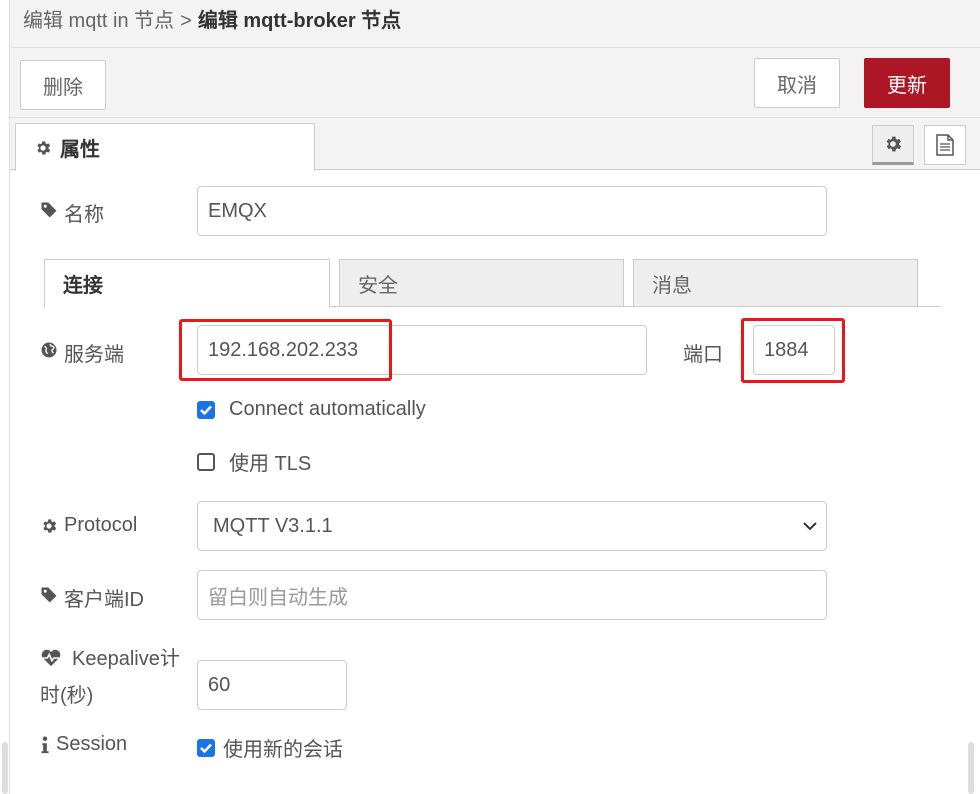 This screenshot has height=794, width=980. Describe the element at coordinates (283, 750) in the screenshot. I see `session-checkbox-label: 使用新的会话` at that location.